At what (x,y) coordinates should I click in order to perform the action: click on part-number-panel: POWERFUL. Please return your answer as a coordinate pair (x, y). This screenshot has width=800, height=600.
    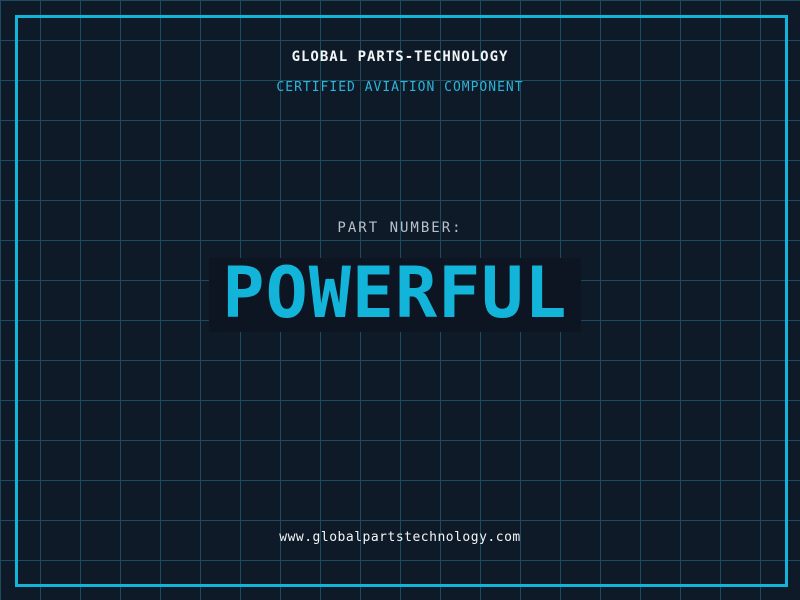
    Looking at the image, I should click on (395, 295).